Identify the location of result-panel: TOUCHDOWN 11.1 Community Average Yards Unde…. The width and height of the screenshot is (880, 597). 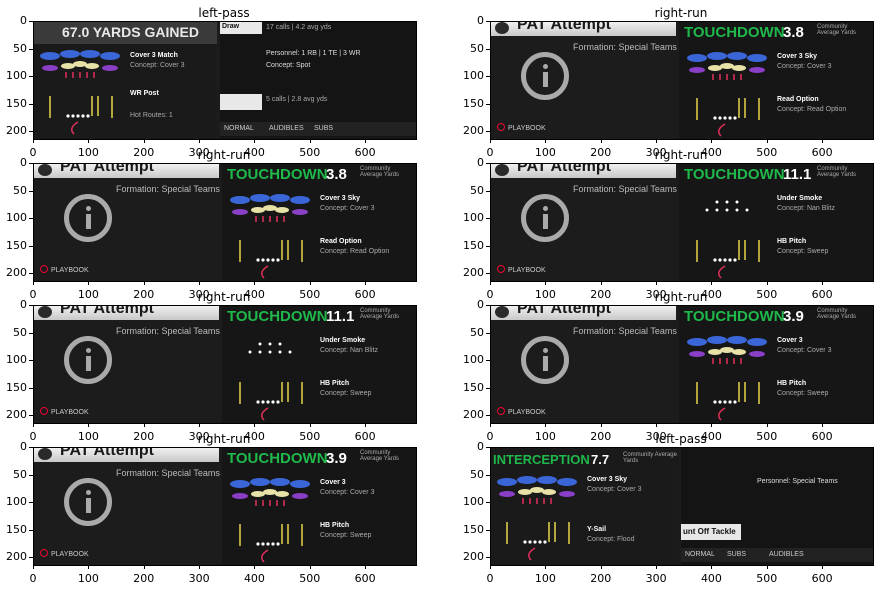
(776, 222).